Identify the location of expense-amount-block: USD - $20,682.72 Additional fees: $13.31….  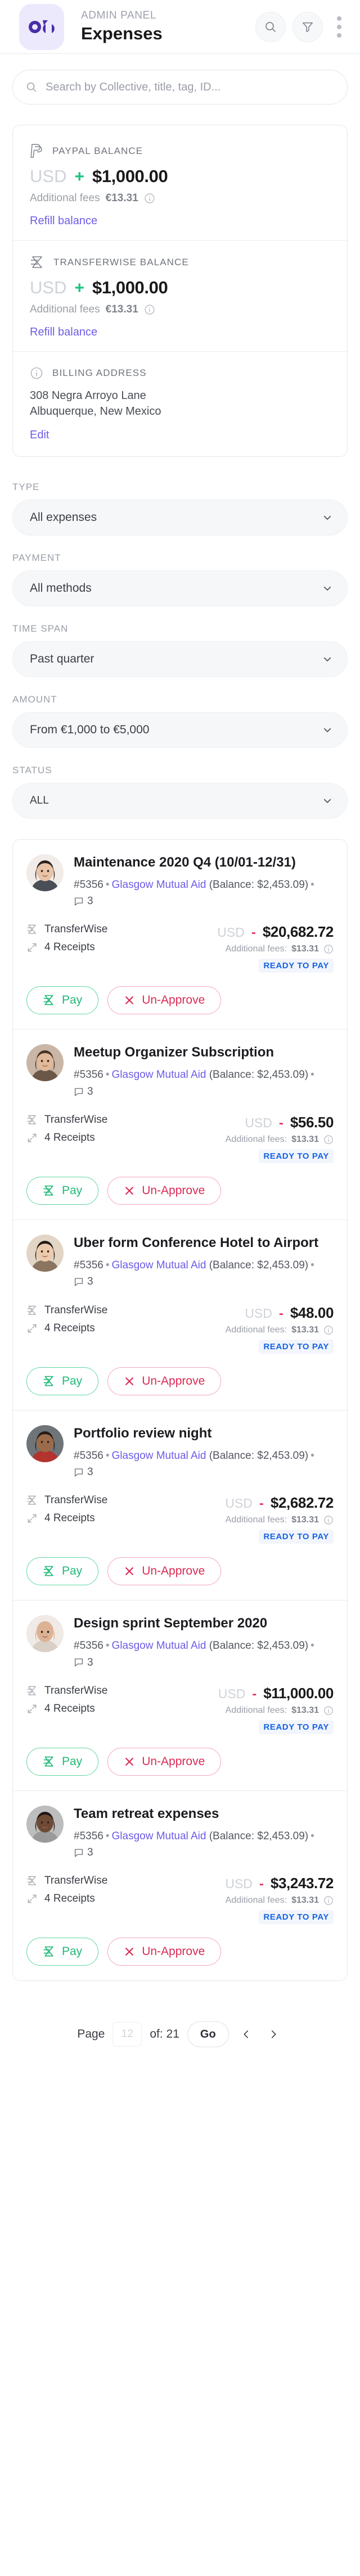
(275, 948).